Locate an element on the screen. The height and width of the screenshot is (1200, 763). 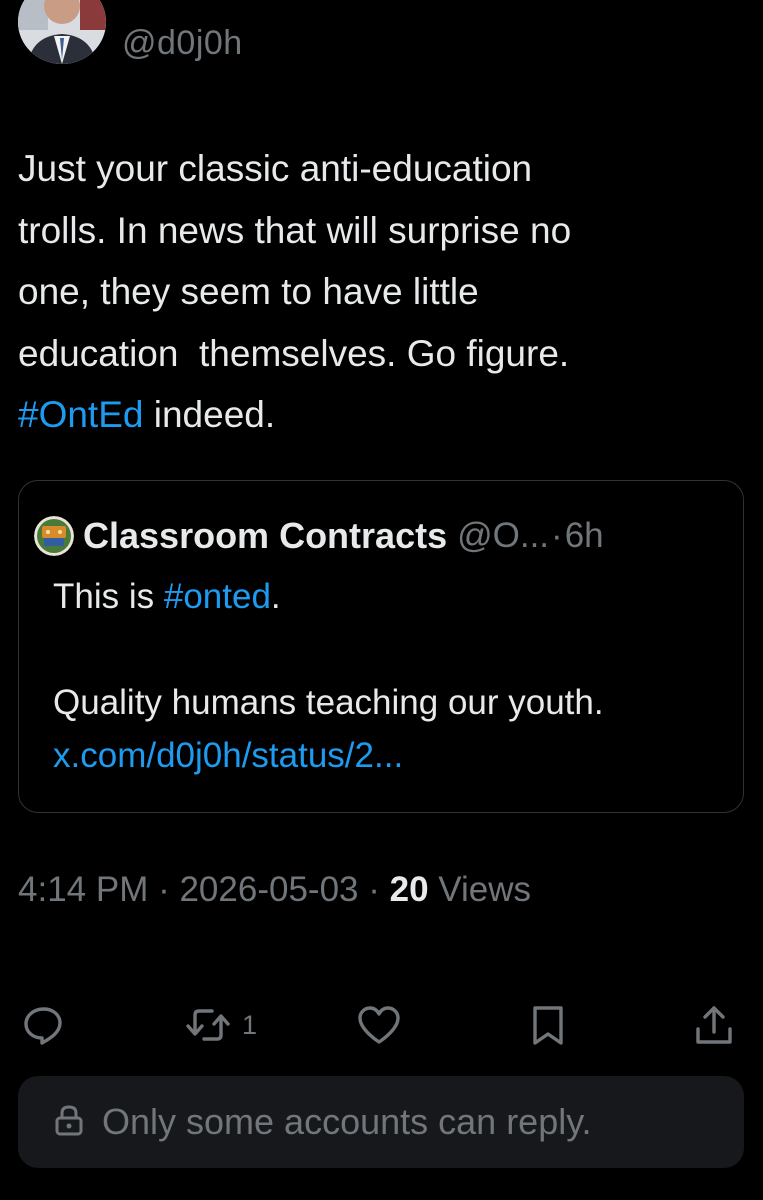
quoted-tweet-header: Classroom Contracts @O... · 6h is located at coordinates (319, 536).